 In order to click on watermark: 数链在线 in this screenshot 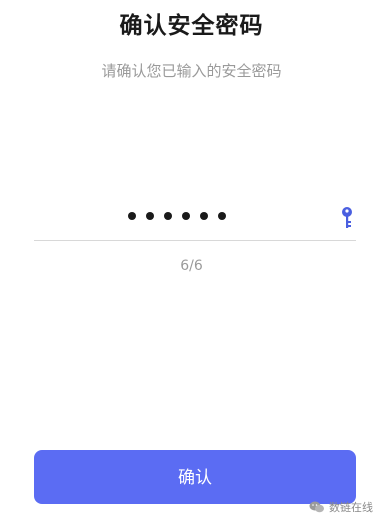, I will do `click(341, 507)`.